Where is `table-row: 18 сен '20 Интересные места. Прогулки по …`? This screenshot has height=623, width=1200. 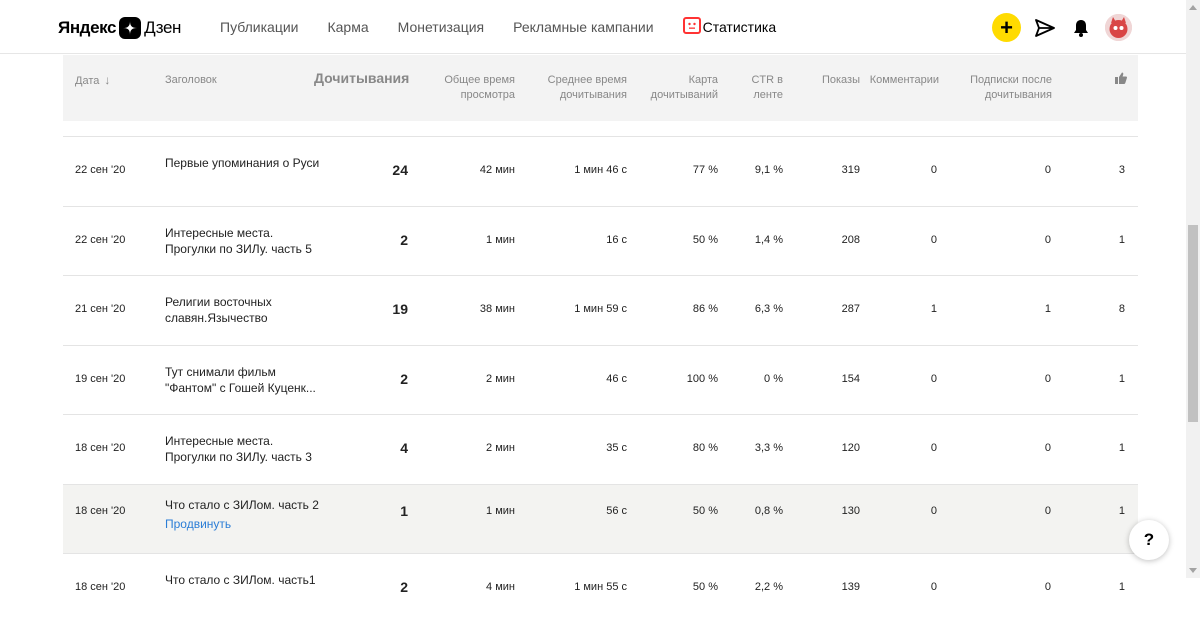
table-row: 18 сен '20 Интересные места. Прогулки по … is located at coordinates (600, 449).